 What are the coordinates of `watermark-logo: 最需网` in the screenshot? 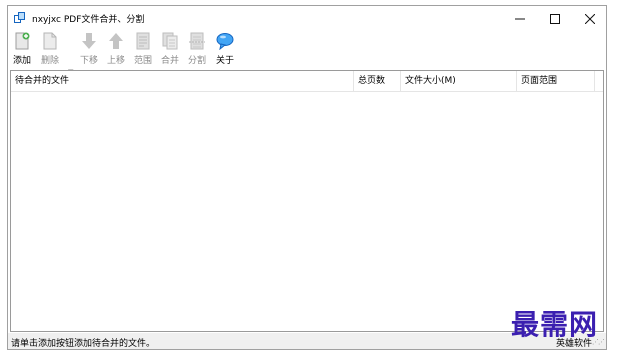 It's located at (555, 324).